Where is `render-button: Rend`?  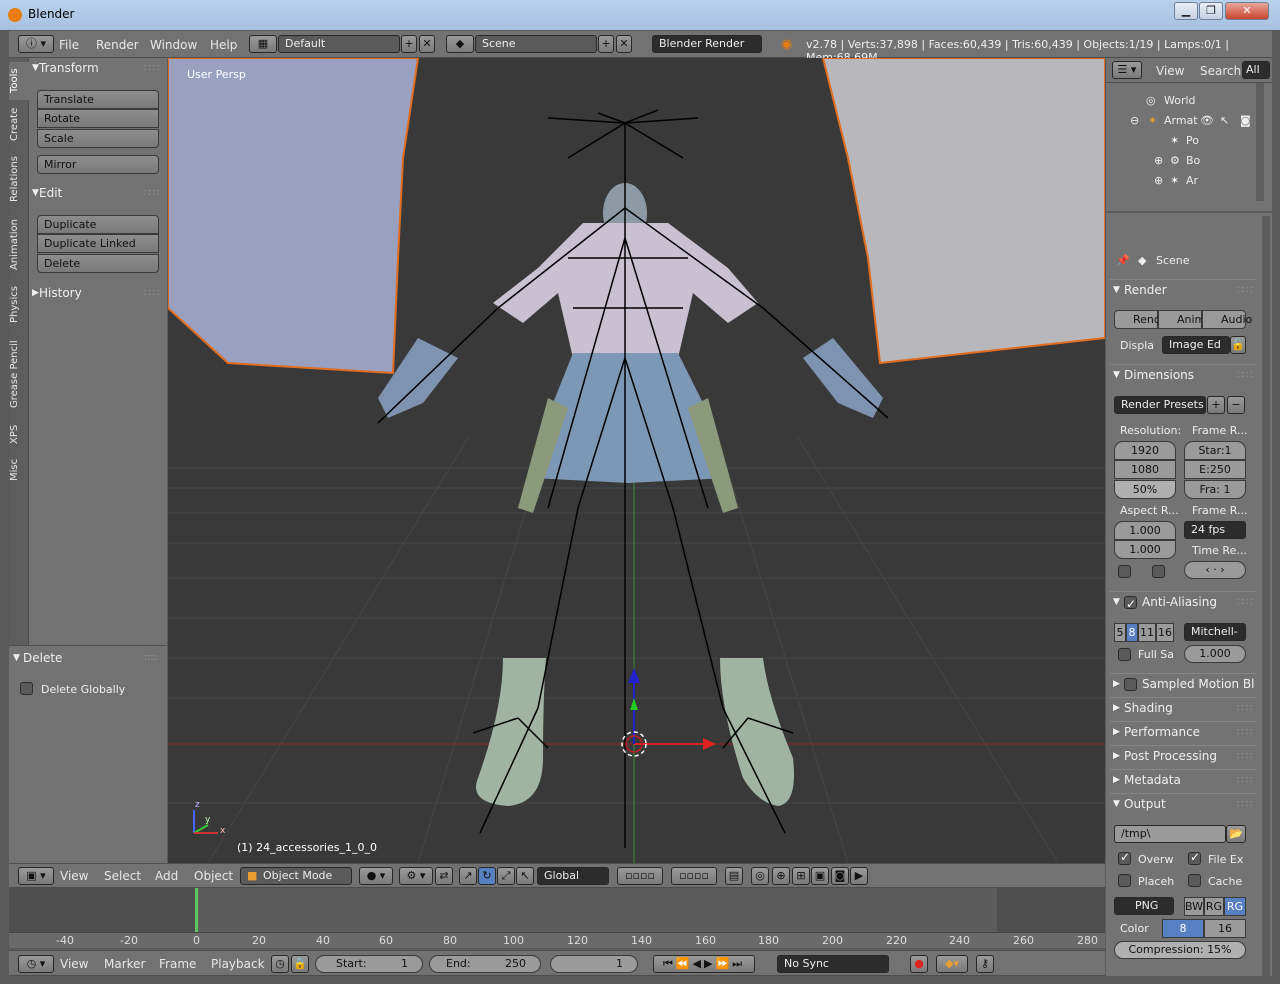 render-button: Rend is located at coordinates (1137, 319).